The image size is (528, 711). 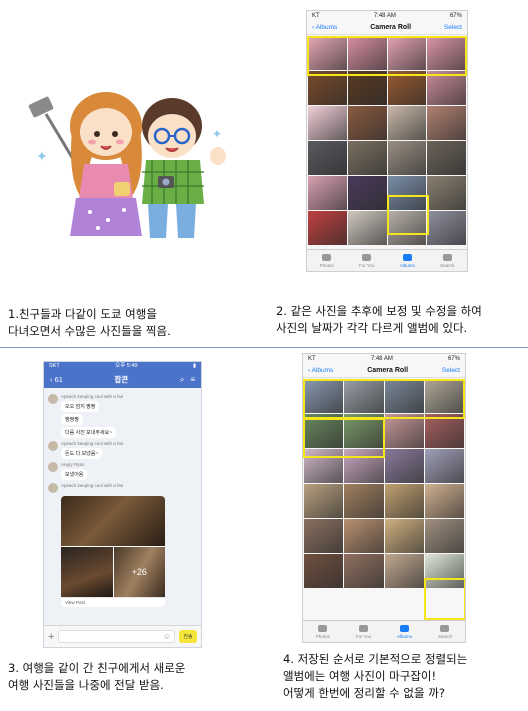 I want to click on shared-photo-album: +26 View Post, so click(x=113, y=551).